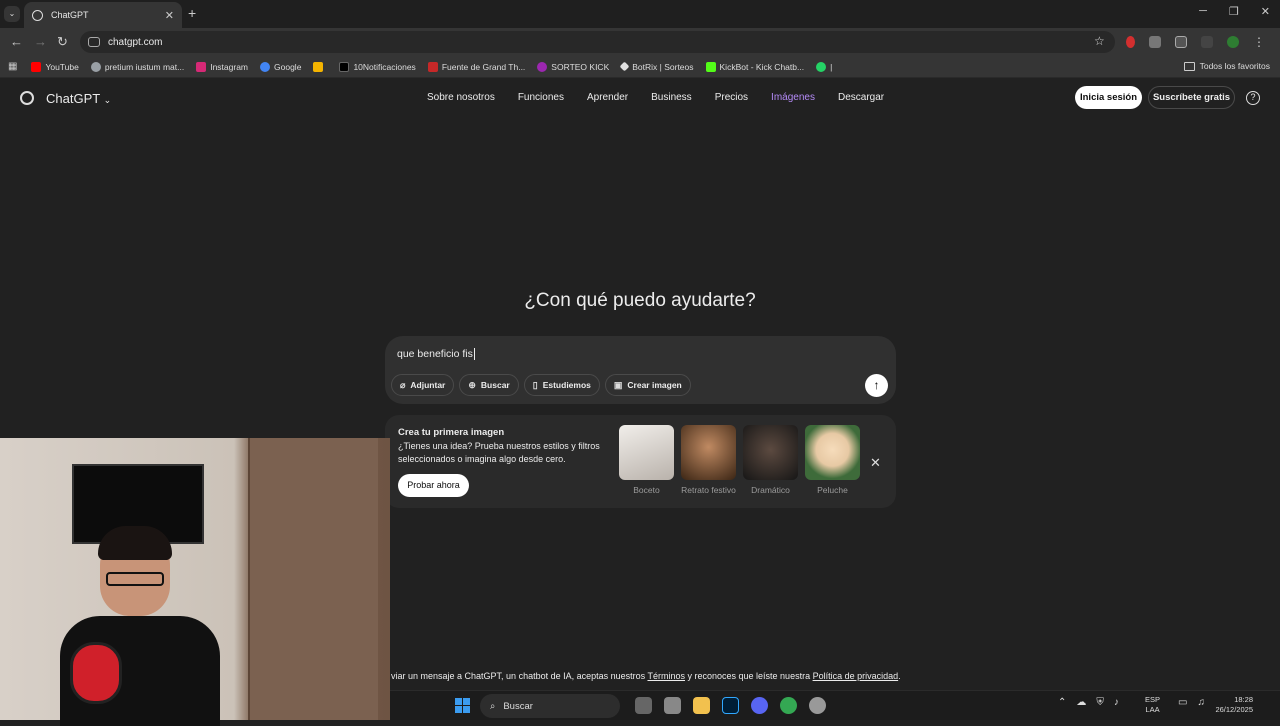  What do you see at coordinates (462, 705) in the screenshot?
I see `windows-start-icon` at bounding box center [462, 705].